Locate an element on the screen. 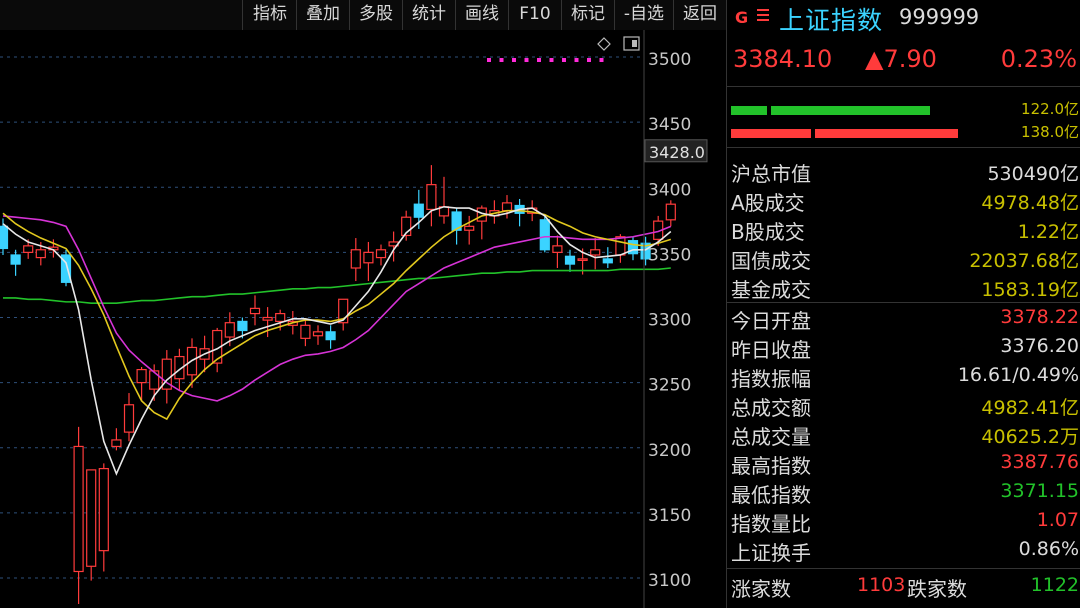 The height and width of the screenshot is (608, 1080). stat-value: 3378.22 is located at coordinates (1039, 317).